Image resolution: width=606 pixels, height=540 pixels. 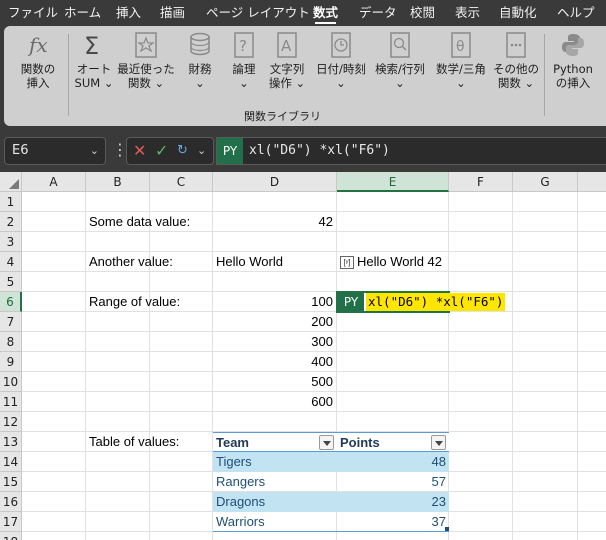 I want to click on cell-d6: 100, so click(x=274, y=302).